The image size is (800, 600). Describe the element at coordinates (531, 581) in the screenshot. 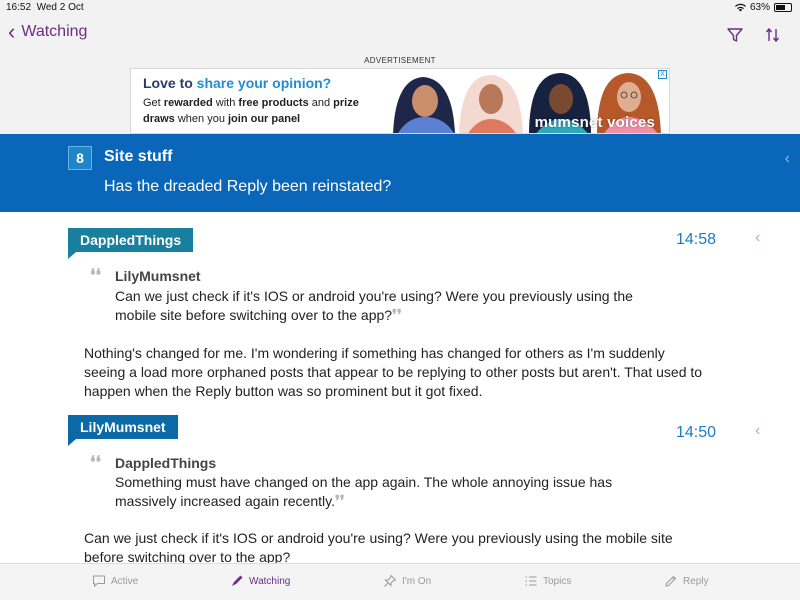

I see `list-icon` at that location.